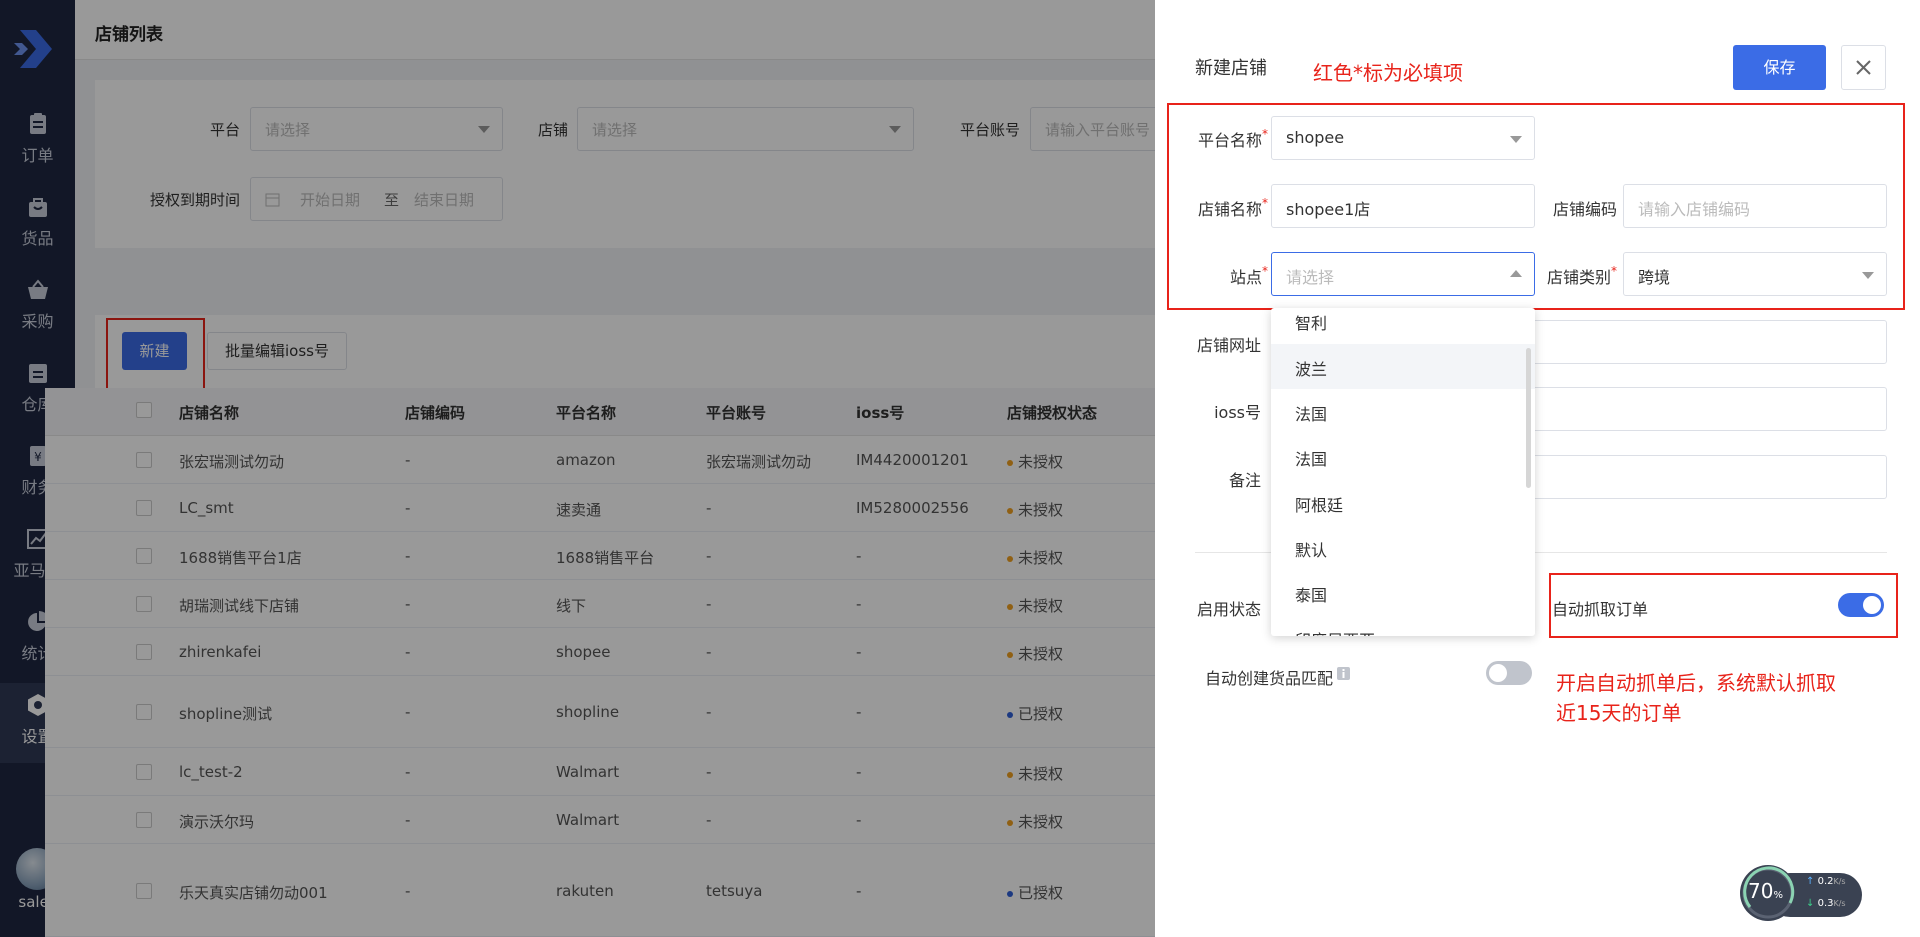  I want to click on shop-code-input: 请输入店铺编码, so click(1755, 206).